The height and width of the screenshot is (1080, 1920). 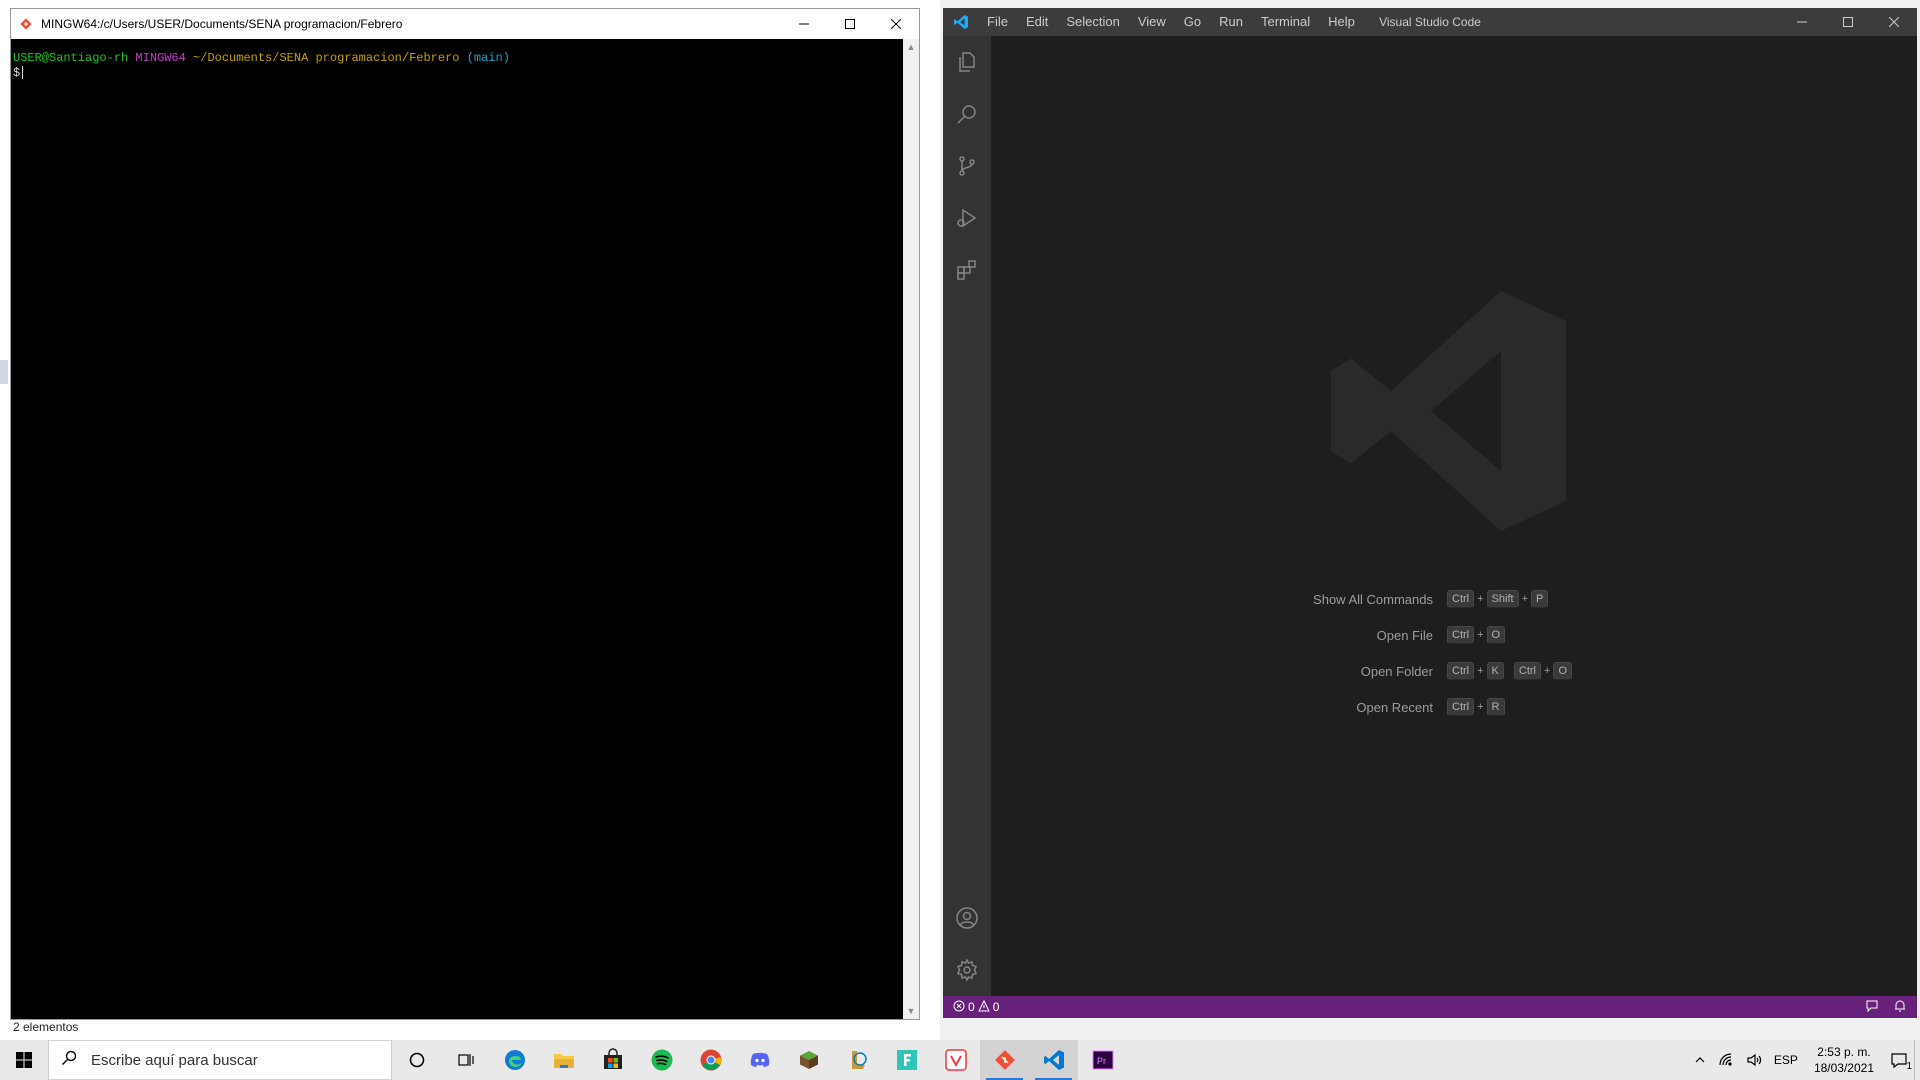 What do you see at coordinates (857, 1060) in the screenshot?
I see `league-of-legends-icon` at bounding box center [857, 1060].